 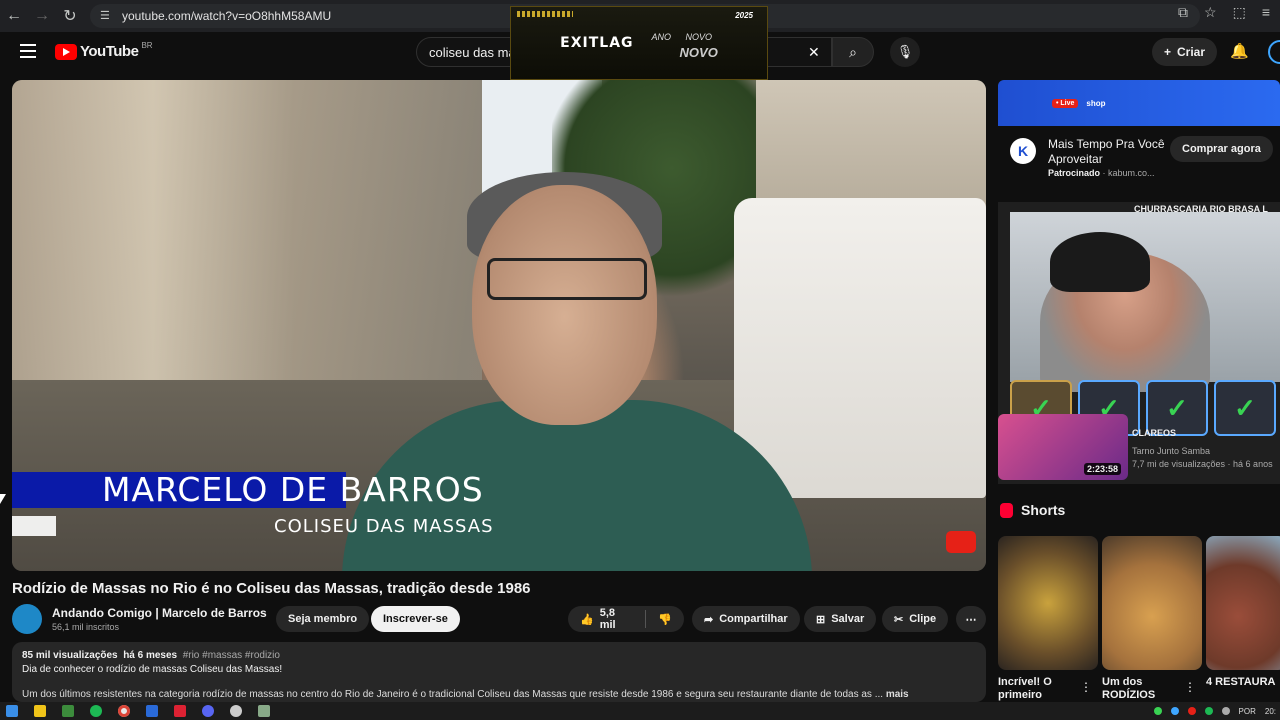 What do you see at coordinates (814, 52) in the screenshot?
I see `clear-search-icon: ✕` at bounding box center [814, 52].